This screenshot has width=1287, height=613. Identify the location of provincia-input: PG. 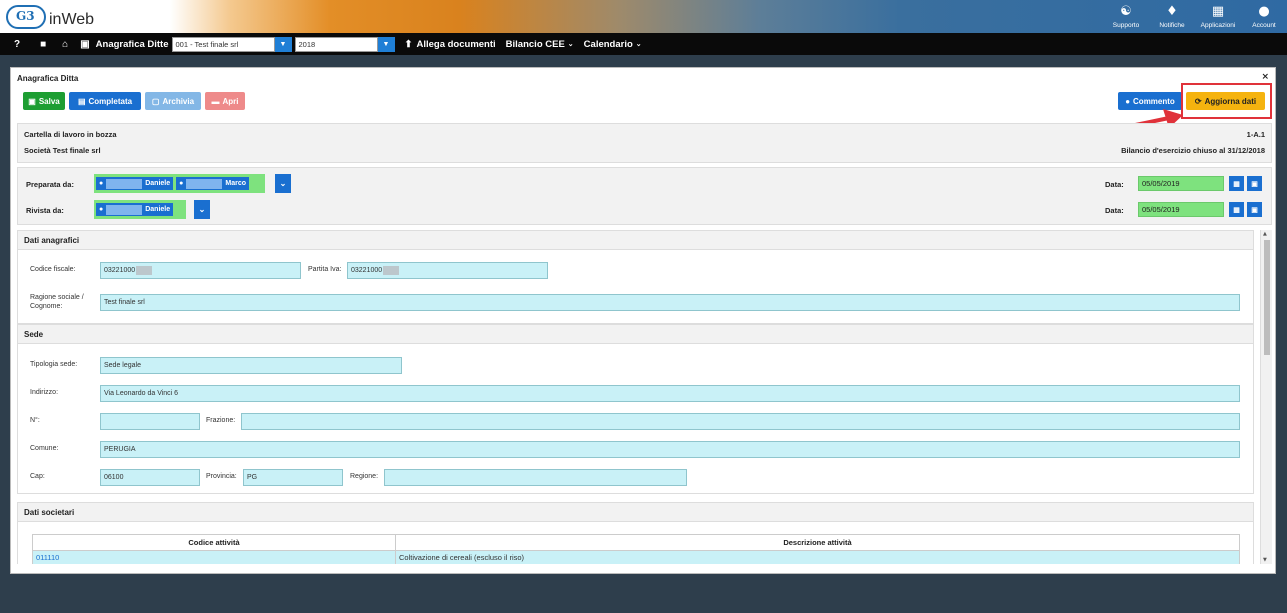
(293, 477).